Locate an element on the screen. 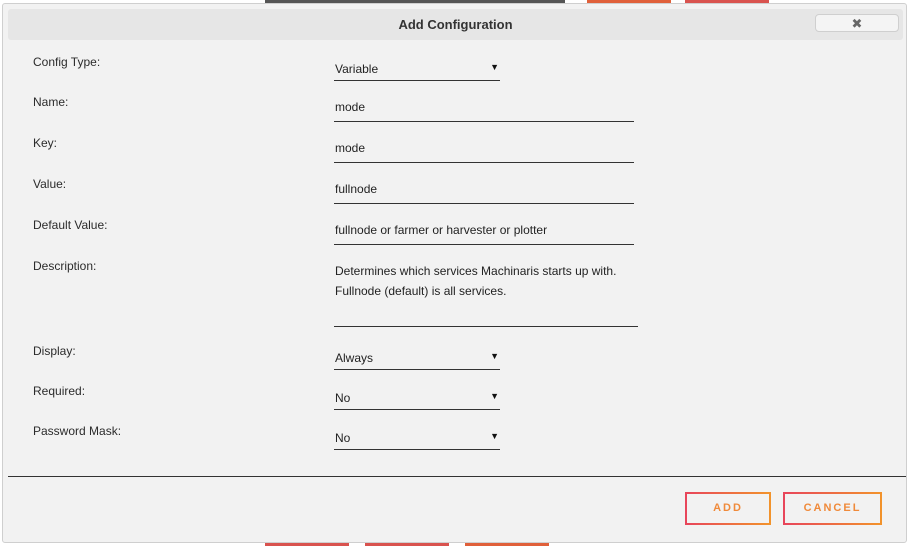 Image resolution: width=911 pixels, height=546 pixels. display-select: Always ▼ is located at coordinates (417, 358).